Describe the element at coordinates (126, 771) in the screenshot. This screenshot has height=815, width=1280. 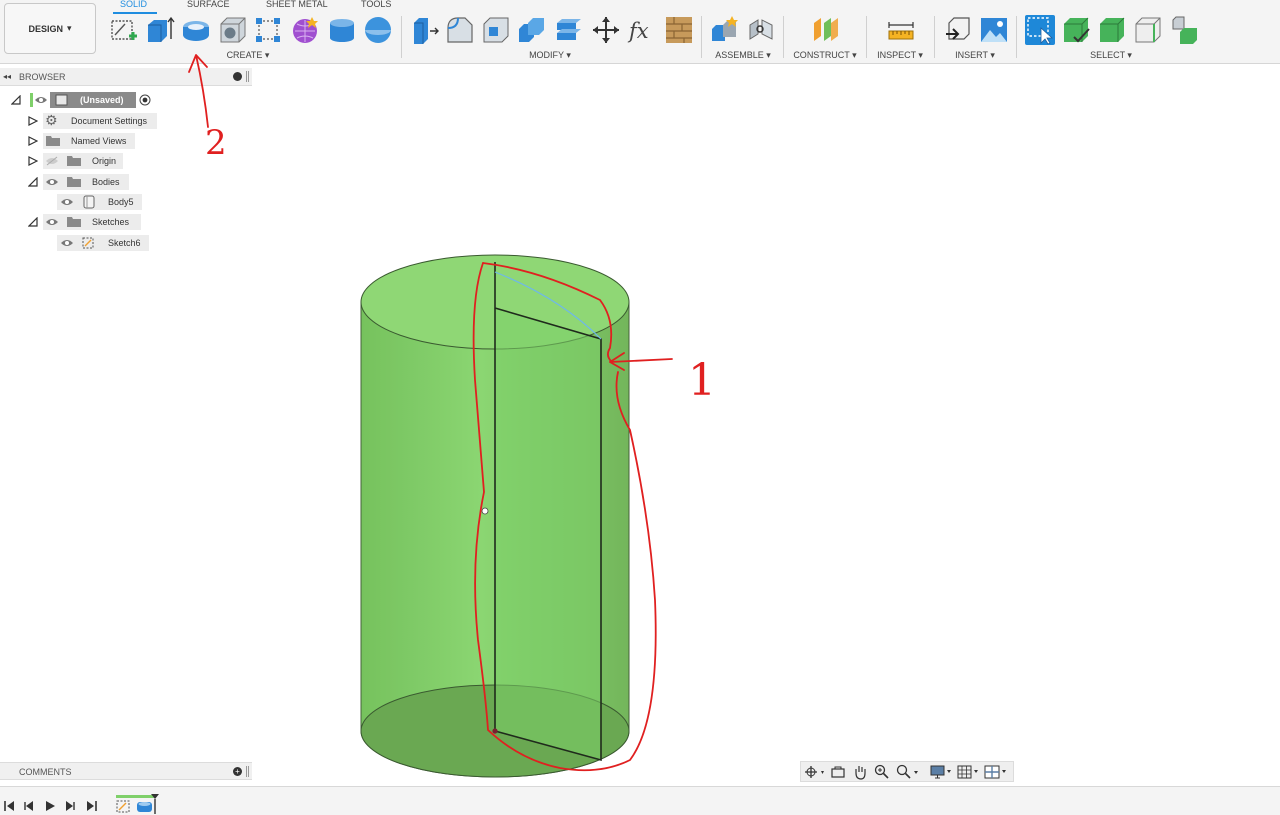
I see `comments-panel: COMMENTS +` at that location.